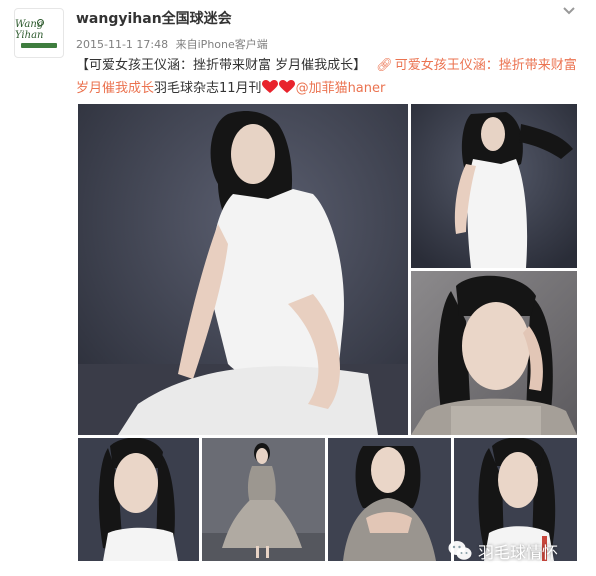  Describe the element at coordinates (40, 22) in the screenshot. I see `shuttlecock-icon` at that location.